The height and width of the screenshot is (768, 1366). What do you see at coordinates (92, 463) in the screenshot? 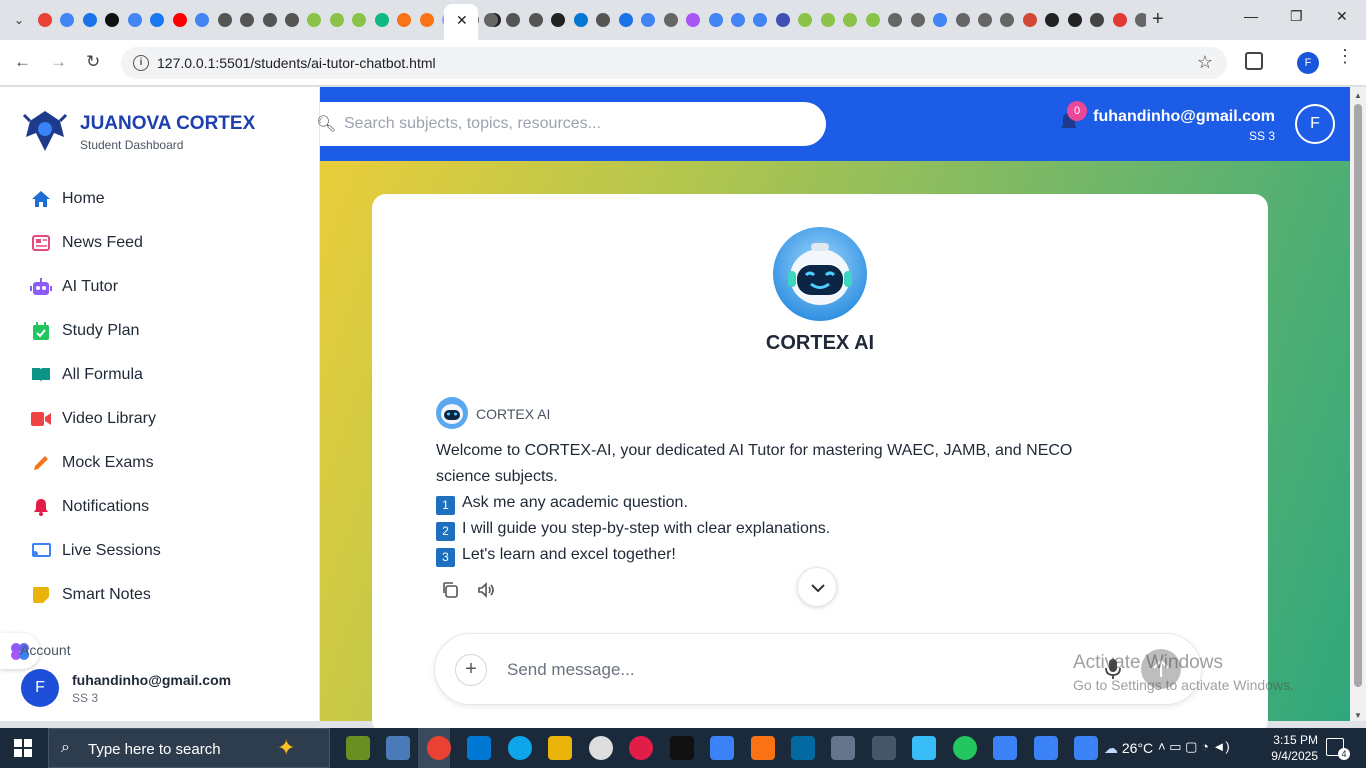
I see `sidebar-item-mock-exams: Mock Exams` at bounding box center [92, 463].